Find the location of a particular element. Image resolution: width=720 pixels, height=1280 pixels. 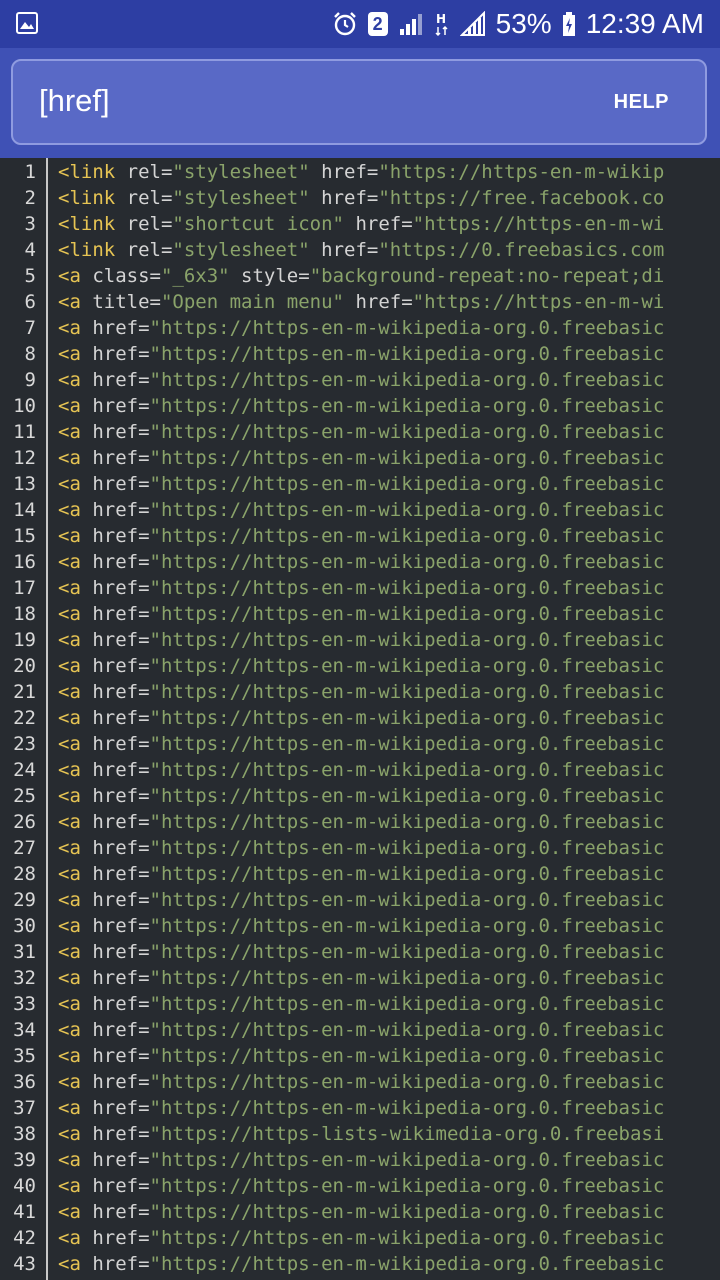

line-number: 15 is located at coordinates (24, 536).